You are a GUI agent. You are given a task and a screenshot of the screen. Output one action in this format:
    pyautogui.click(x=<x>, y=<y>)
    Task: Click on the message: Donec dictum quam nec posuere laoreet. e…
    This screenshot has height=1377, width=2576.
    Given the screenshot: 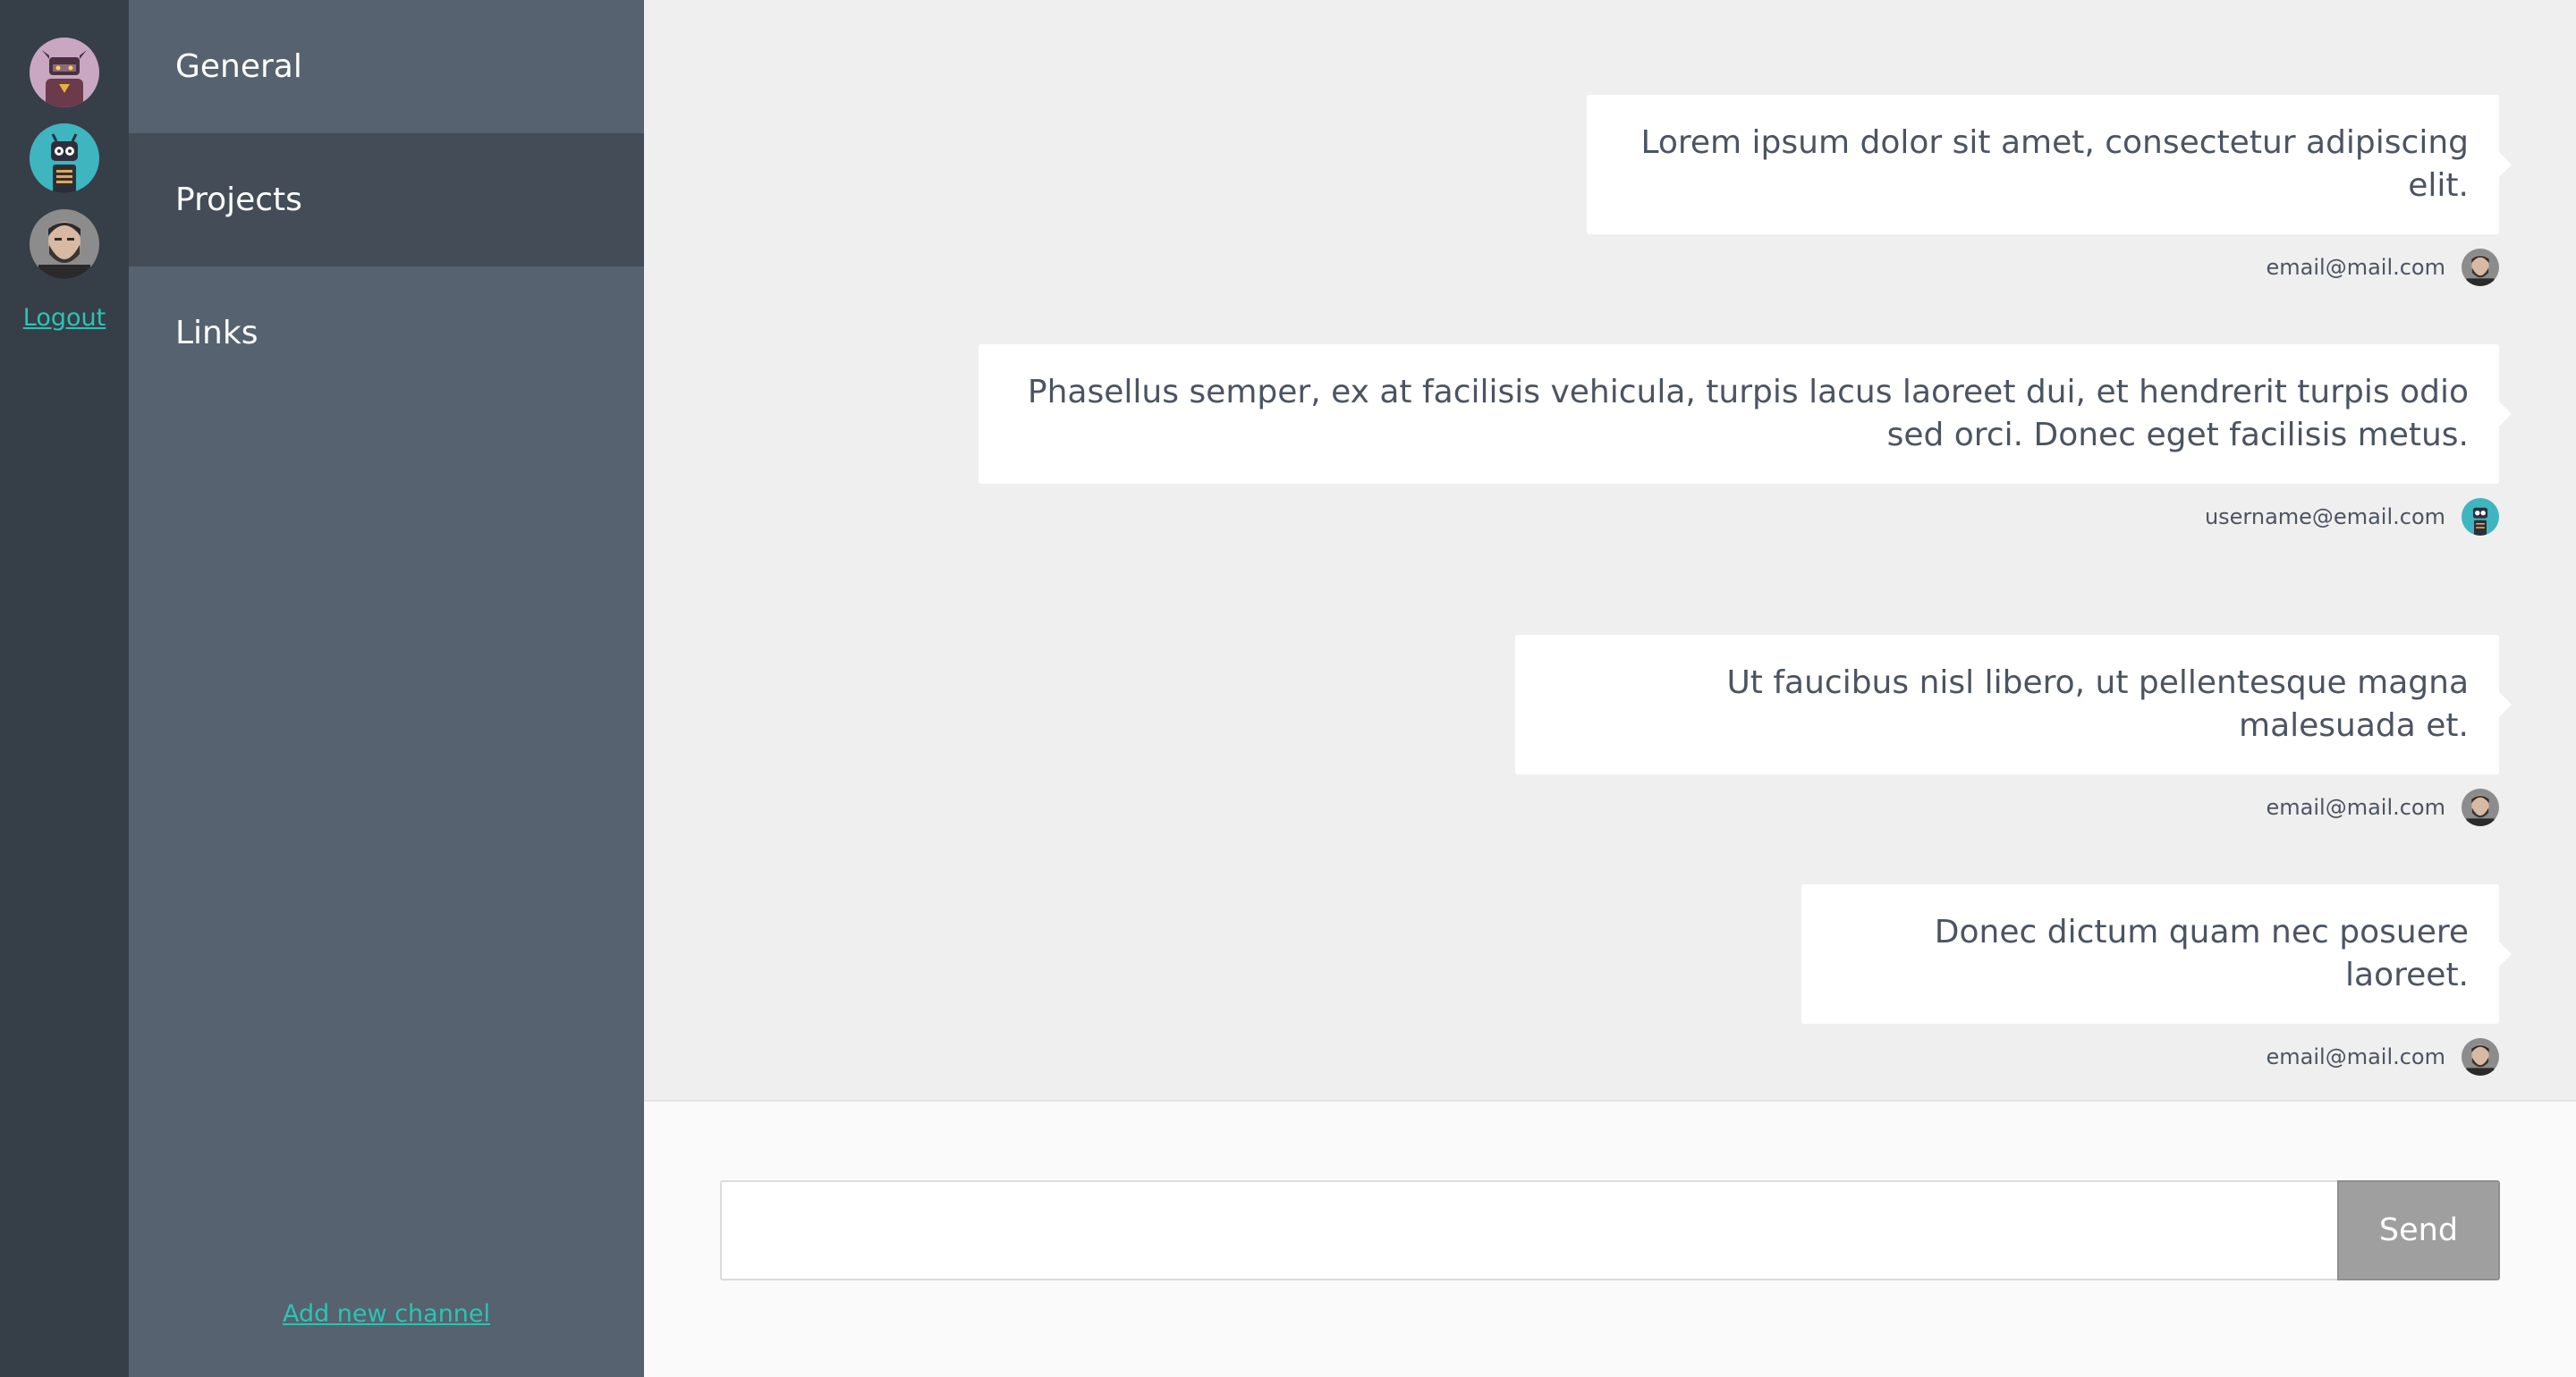 What is the action you would take?
    pyautogui.click(x=2156, y=980)
    